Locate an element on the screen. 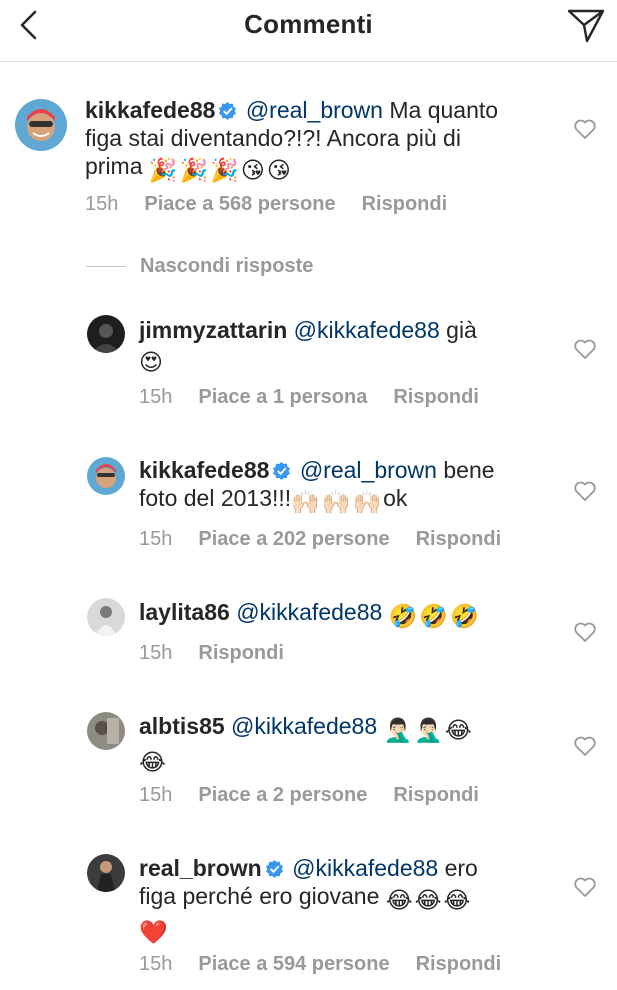 This screenshot has height=990, width=617. comment-text-line2-end: ok is located at coordinates (395, 498).